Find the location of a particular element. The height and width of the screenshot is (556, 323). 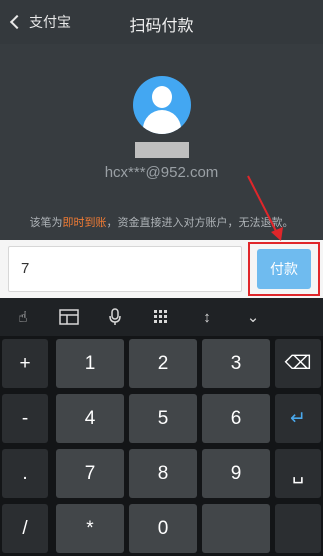

numpad-icon is located at coordinates (161, 317).